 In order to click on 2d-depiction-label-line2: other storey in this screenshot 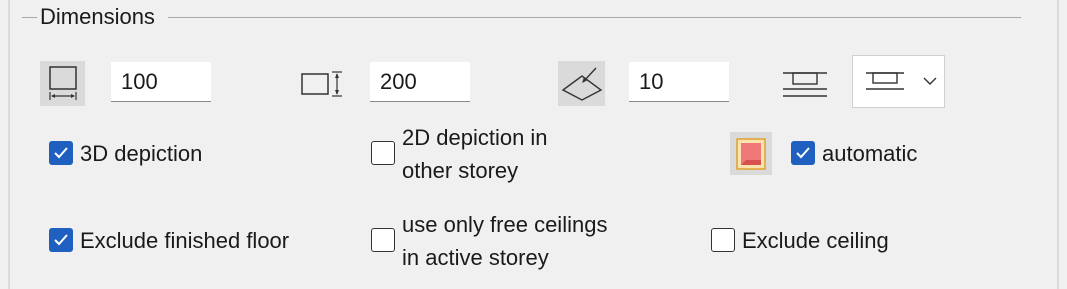, I will do `click(460, 170)`.